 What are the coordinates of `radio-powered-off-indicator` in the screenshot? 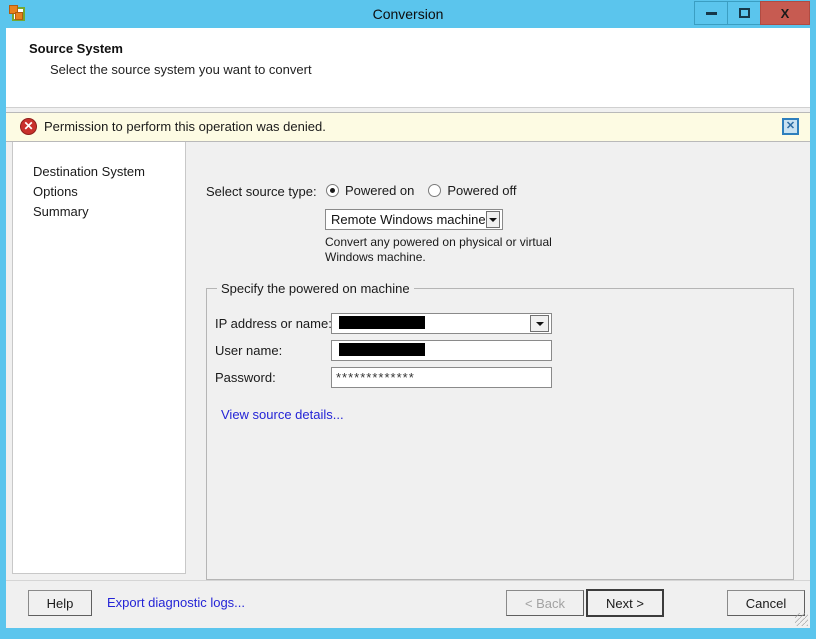 It's located at (435, 190).